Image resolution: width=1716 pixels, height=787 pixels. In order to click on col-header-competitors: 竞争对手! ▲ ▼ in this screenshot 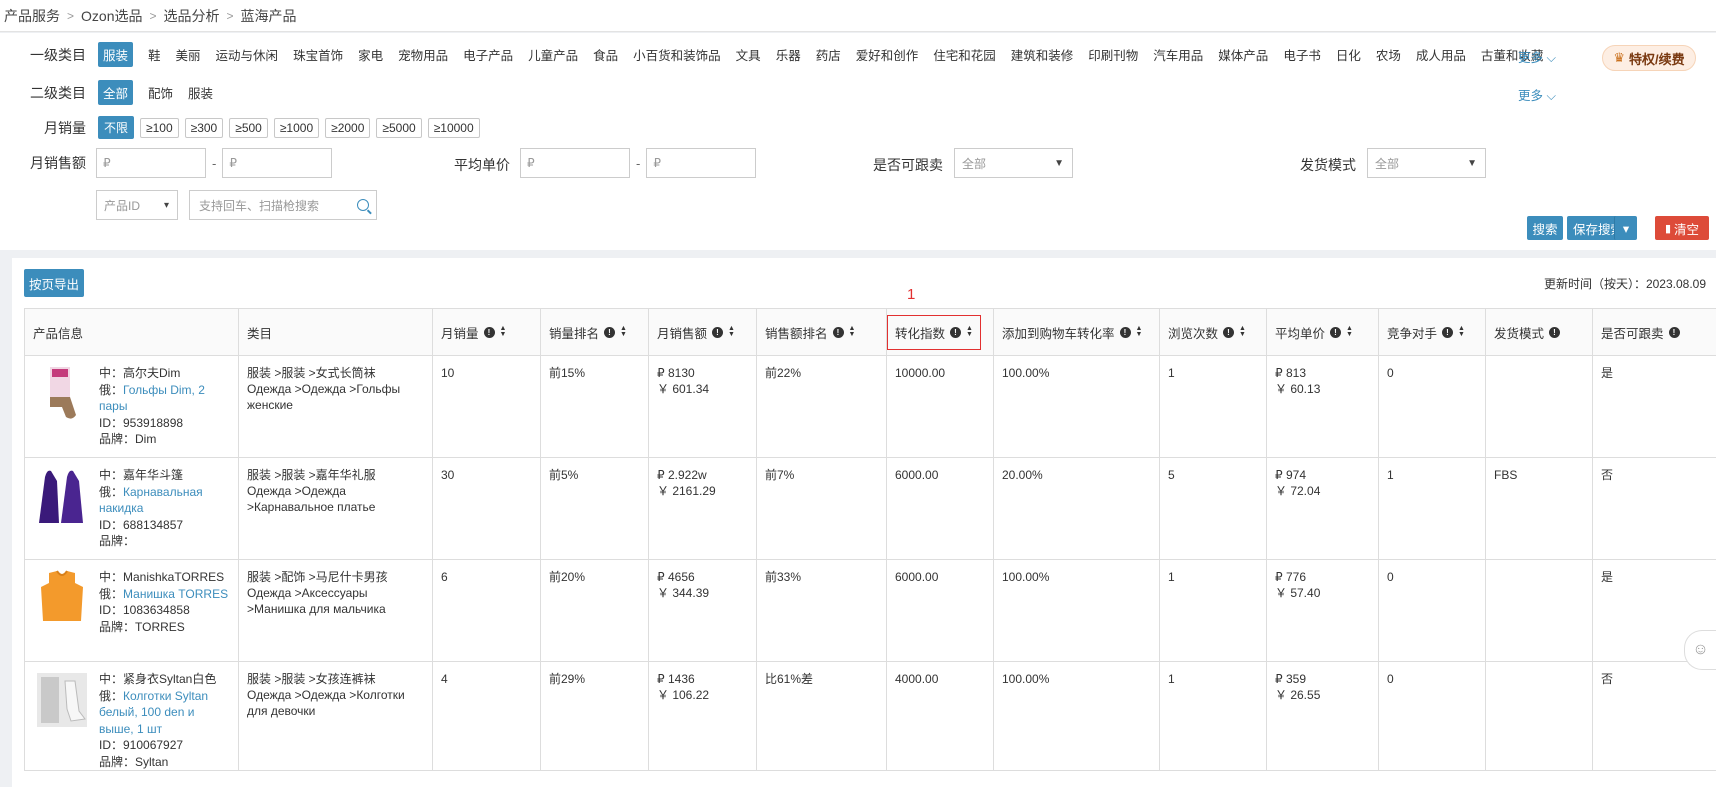, I will do `click(1432, 332)`.